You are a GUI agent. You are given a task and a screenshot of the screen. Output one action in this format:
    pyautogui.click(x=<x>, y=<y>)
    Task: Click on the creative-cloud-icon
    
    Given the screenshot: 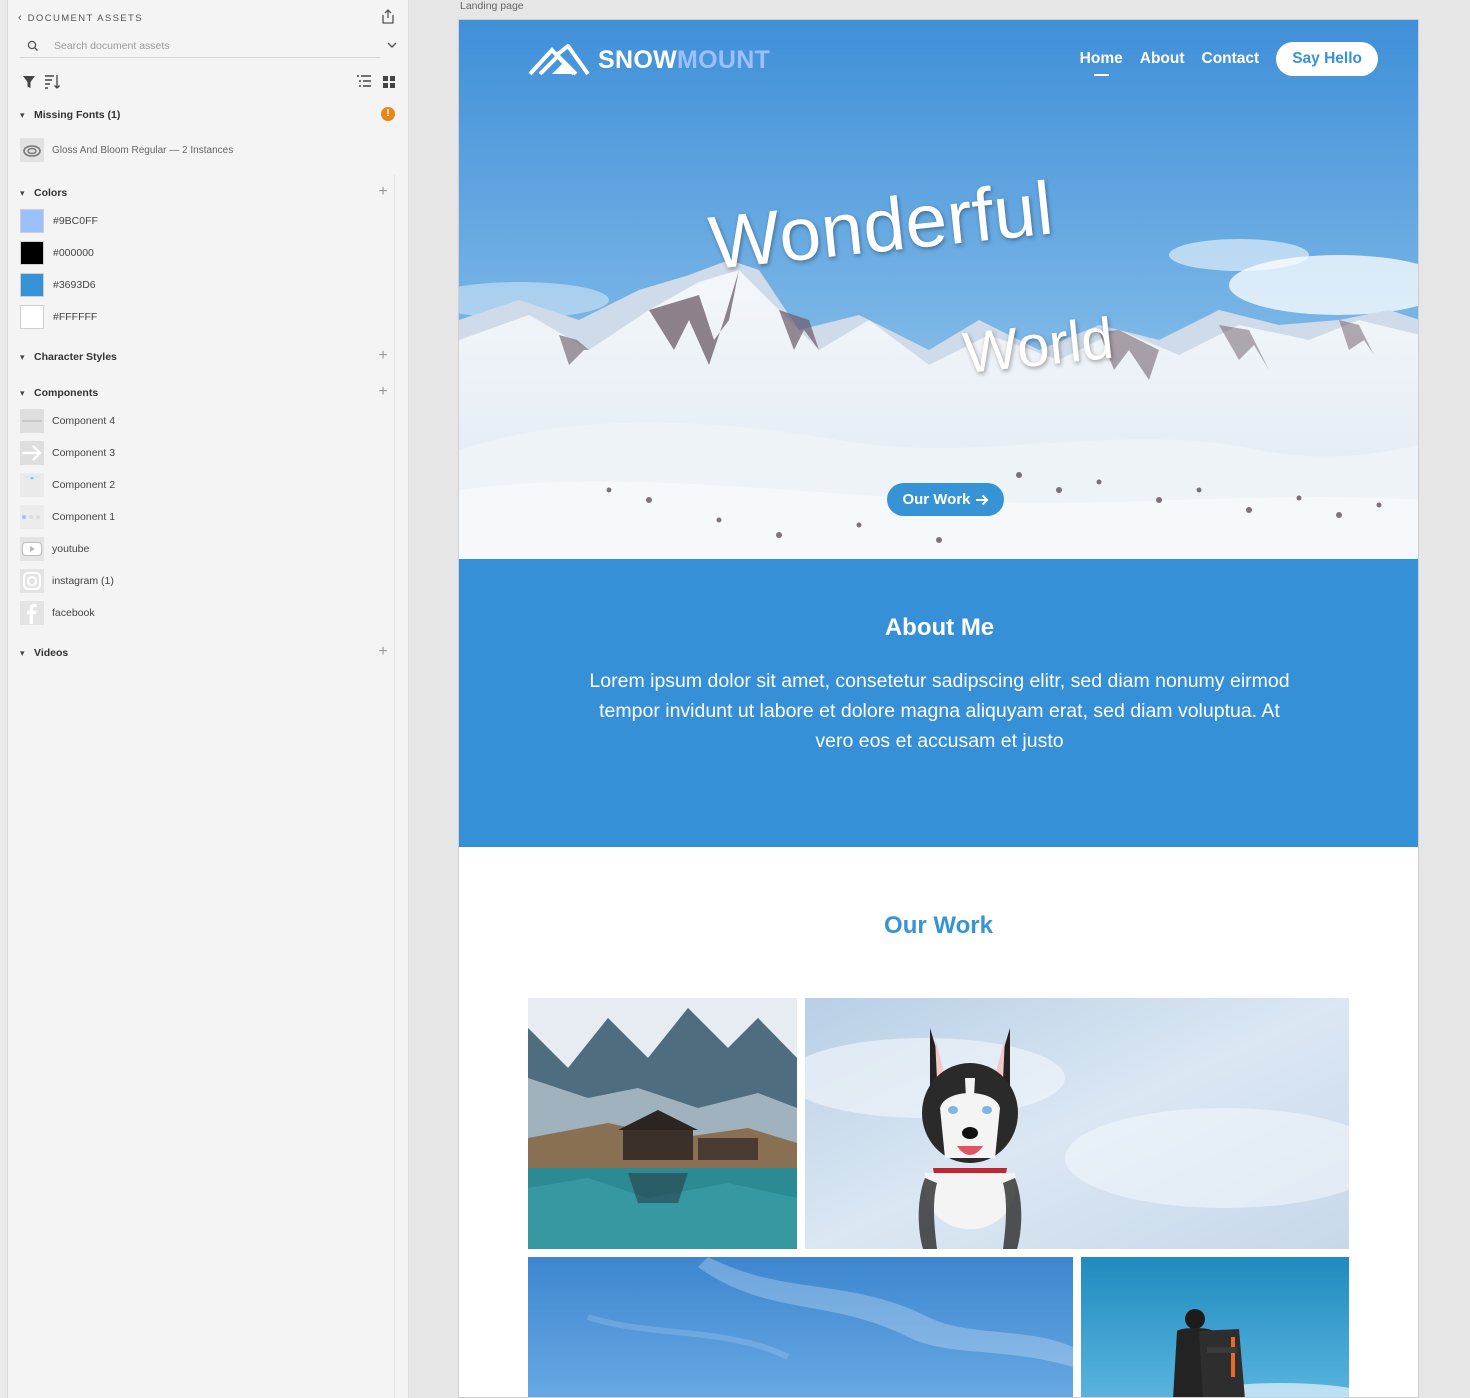 What is the action you would take?
    pyautogui.click(x=32, y=150)
    